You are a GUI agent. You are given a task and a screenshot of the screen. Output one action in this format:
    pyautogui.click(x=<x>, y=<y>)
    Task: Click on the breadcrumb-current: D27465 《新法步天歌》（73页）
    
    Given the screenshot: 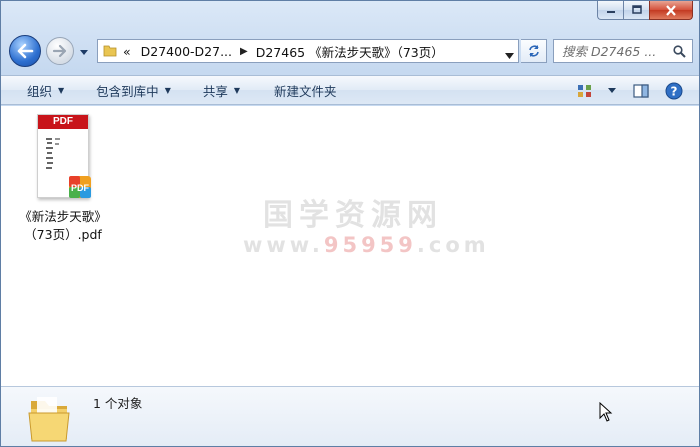 What is the action you would take?
    pyautogui.click(x=350, y=51)
    